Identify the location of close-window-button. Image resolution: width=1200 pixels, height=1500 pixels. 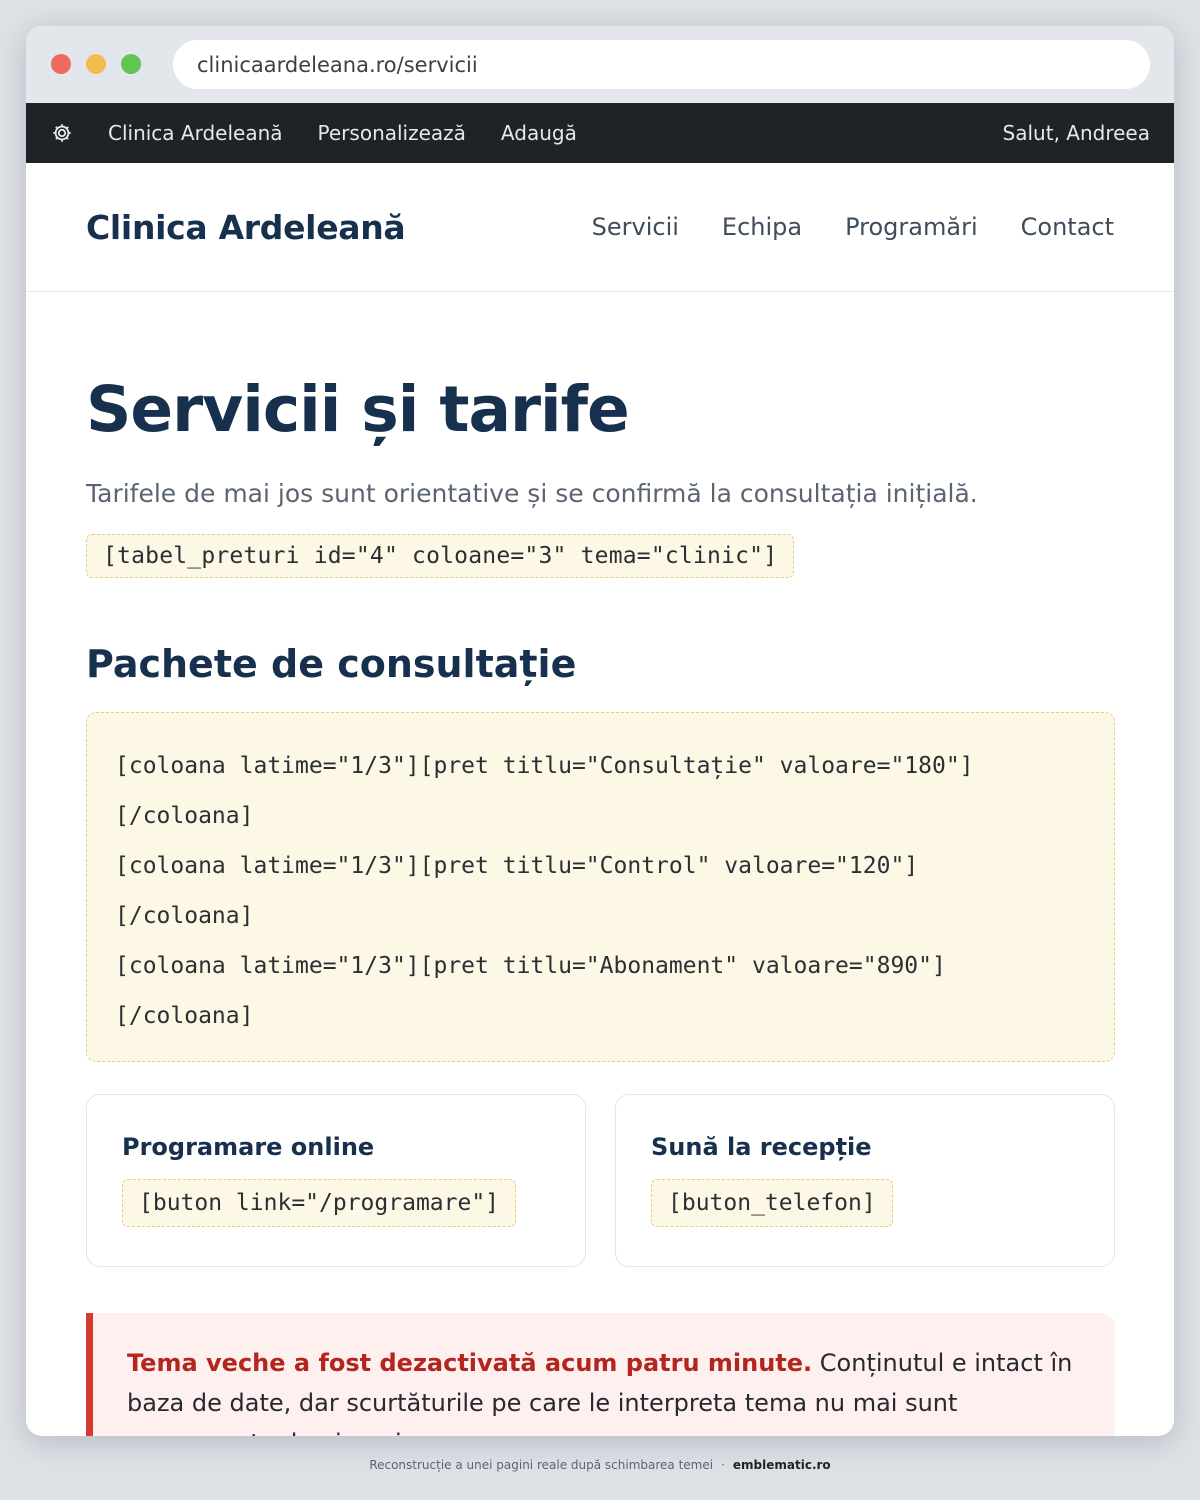
(61, 64).